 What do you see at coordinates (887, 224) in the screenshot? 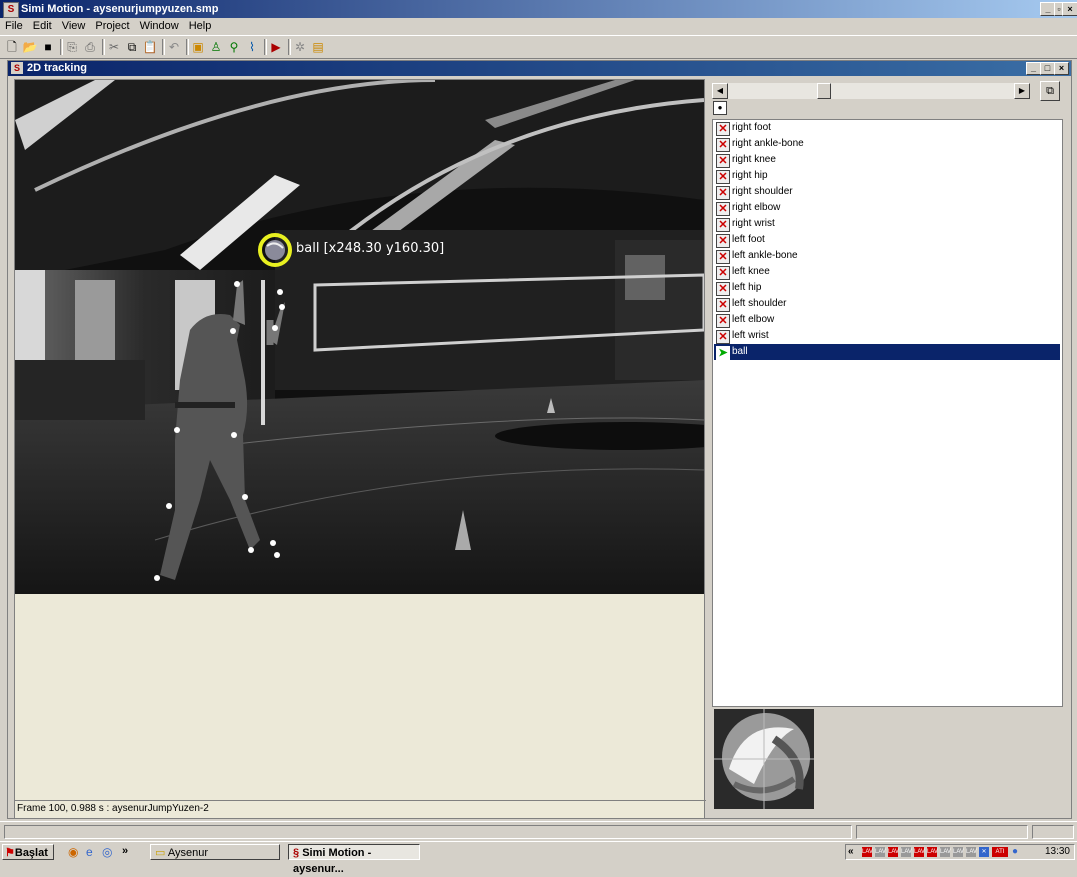
I see `list-item: ✕ right wrist` at bounding box center [887, 224].